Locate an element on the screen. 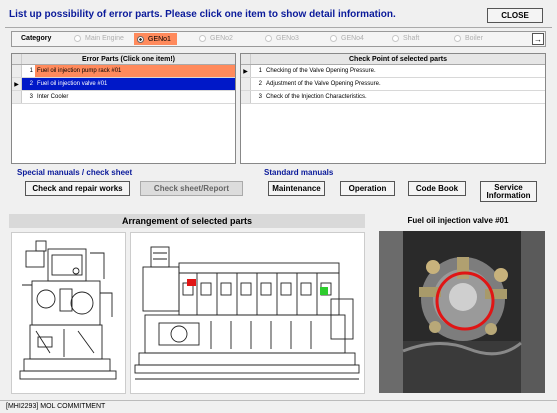 This screenshot has width=557, height=413. operation-button: Operation is located at coordinates (367, 188).